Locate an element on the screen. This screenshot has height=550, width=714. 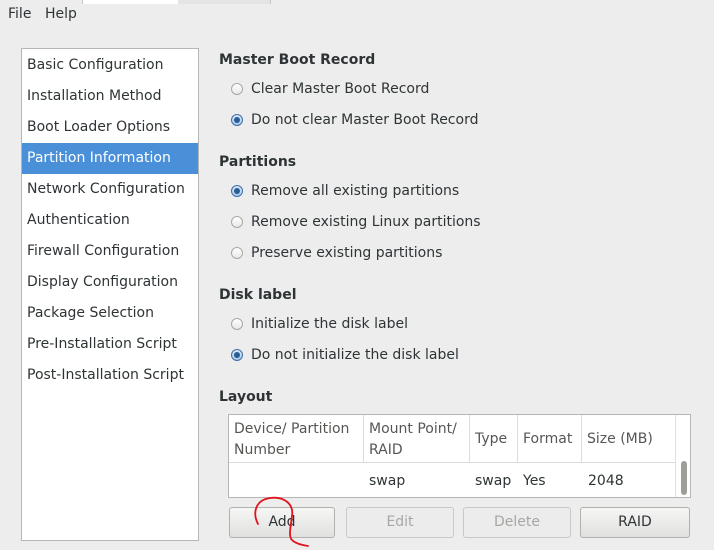
sidebar-item-network-configuration: Network Configuration is located at coordinates (110, 189).